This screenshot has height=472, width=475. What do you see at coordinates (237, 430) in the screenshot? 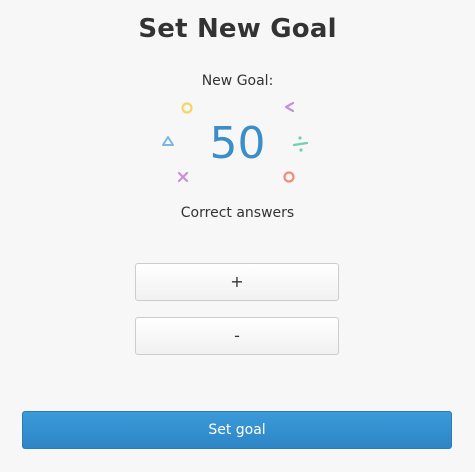
I see `set-goal-button: Set goal` at bounding box center [237, 430].